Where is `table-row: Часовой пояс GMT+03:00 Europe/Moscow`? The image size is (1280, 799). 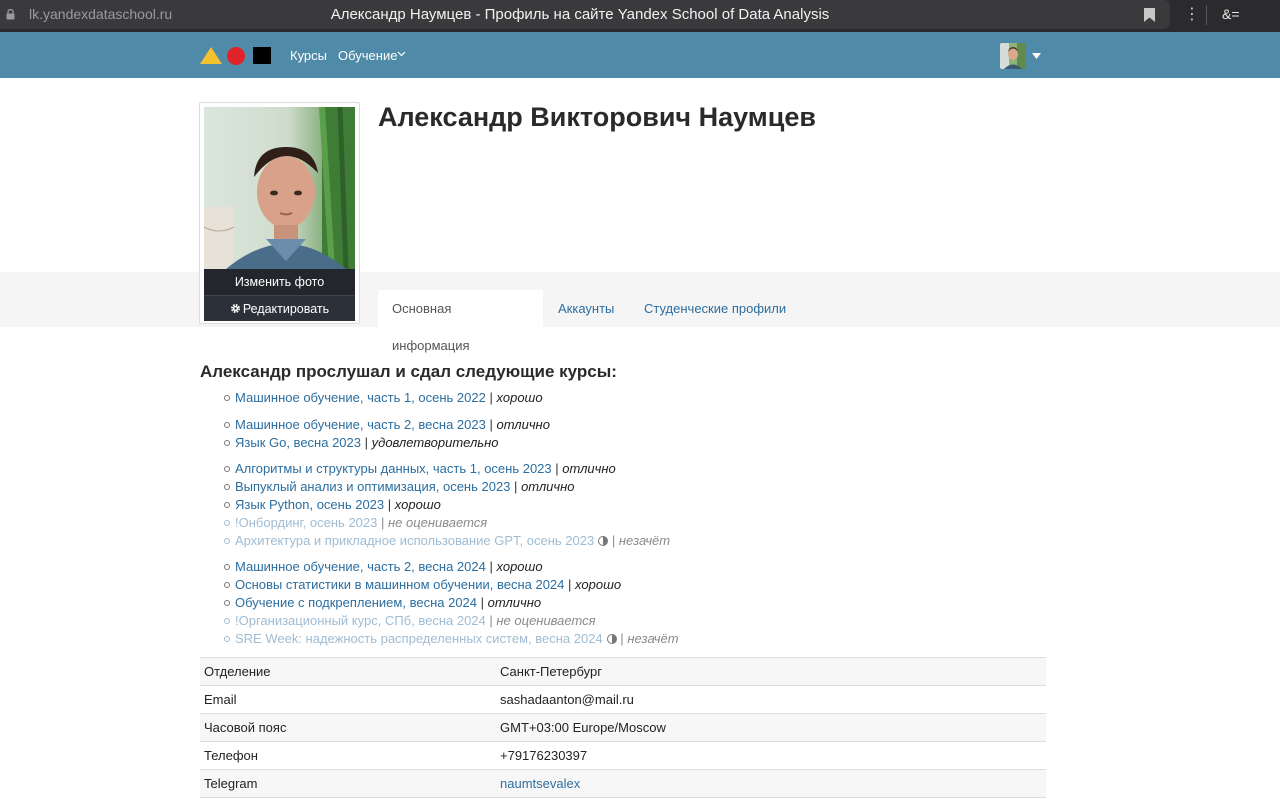
table-row: Часовой пояс GMT+03:00 Europe/Moscow is located at coordinates (623, 728).